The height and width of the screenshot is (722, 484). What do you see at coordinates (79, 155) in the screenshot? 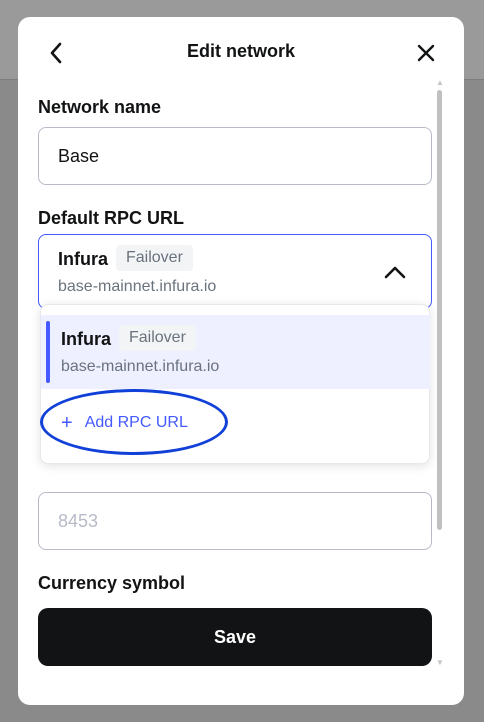
I see `network-name-value: Base` at bounding box center [79, 155].